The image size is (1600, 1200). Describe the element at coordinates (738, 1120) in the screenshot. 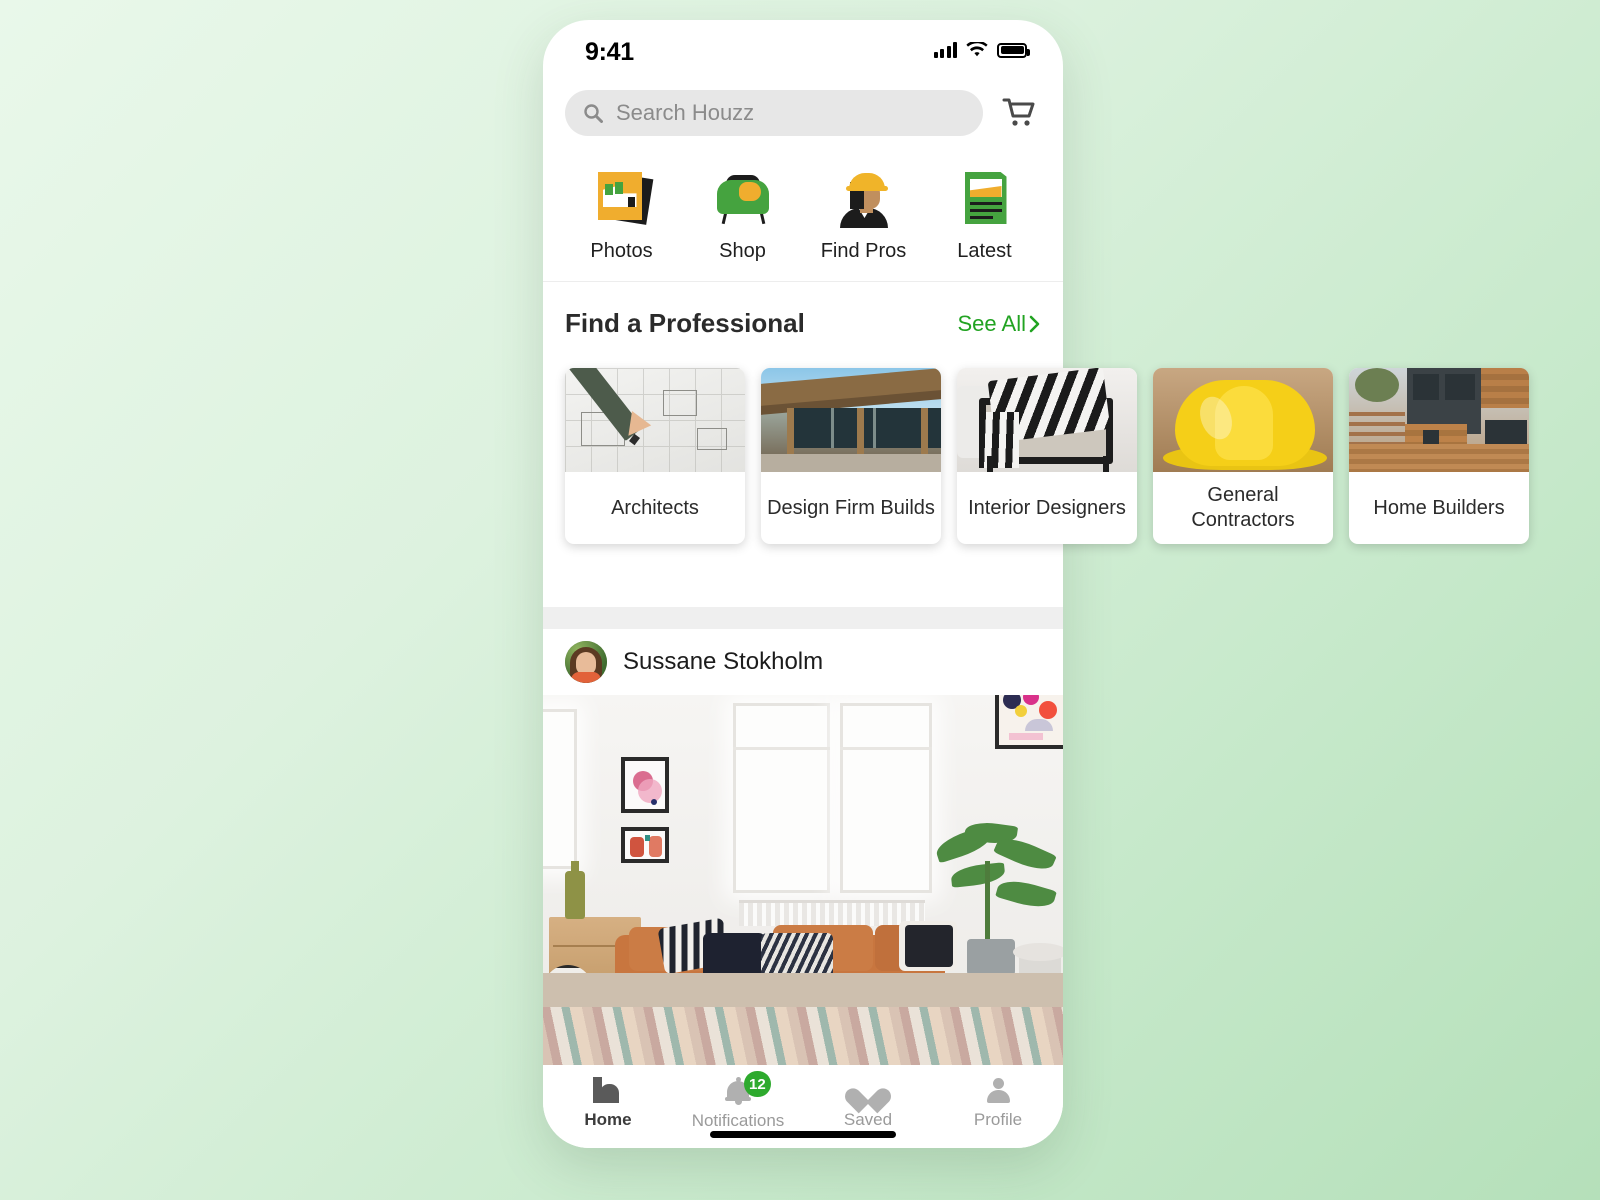

I see `tab-label: Notifications` at that location.